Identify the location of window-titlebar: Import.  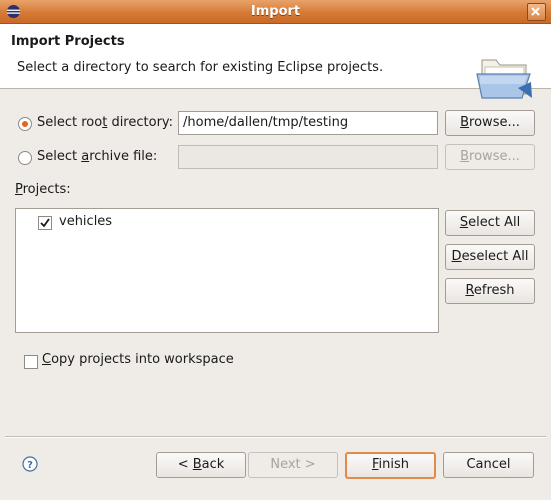
(275, 12).